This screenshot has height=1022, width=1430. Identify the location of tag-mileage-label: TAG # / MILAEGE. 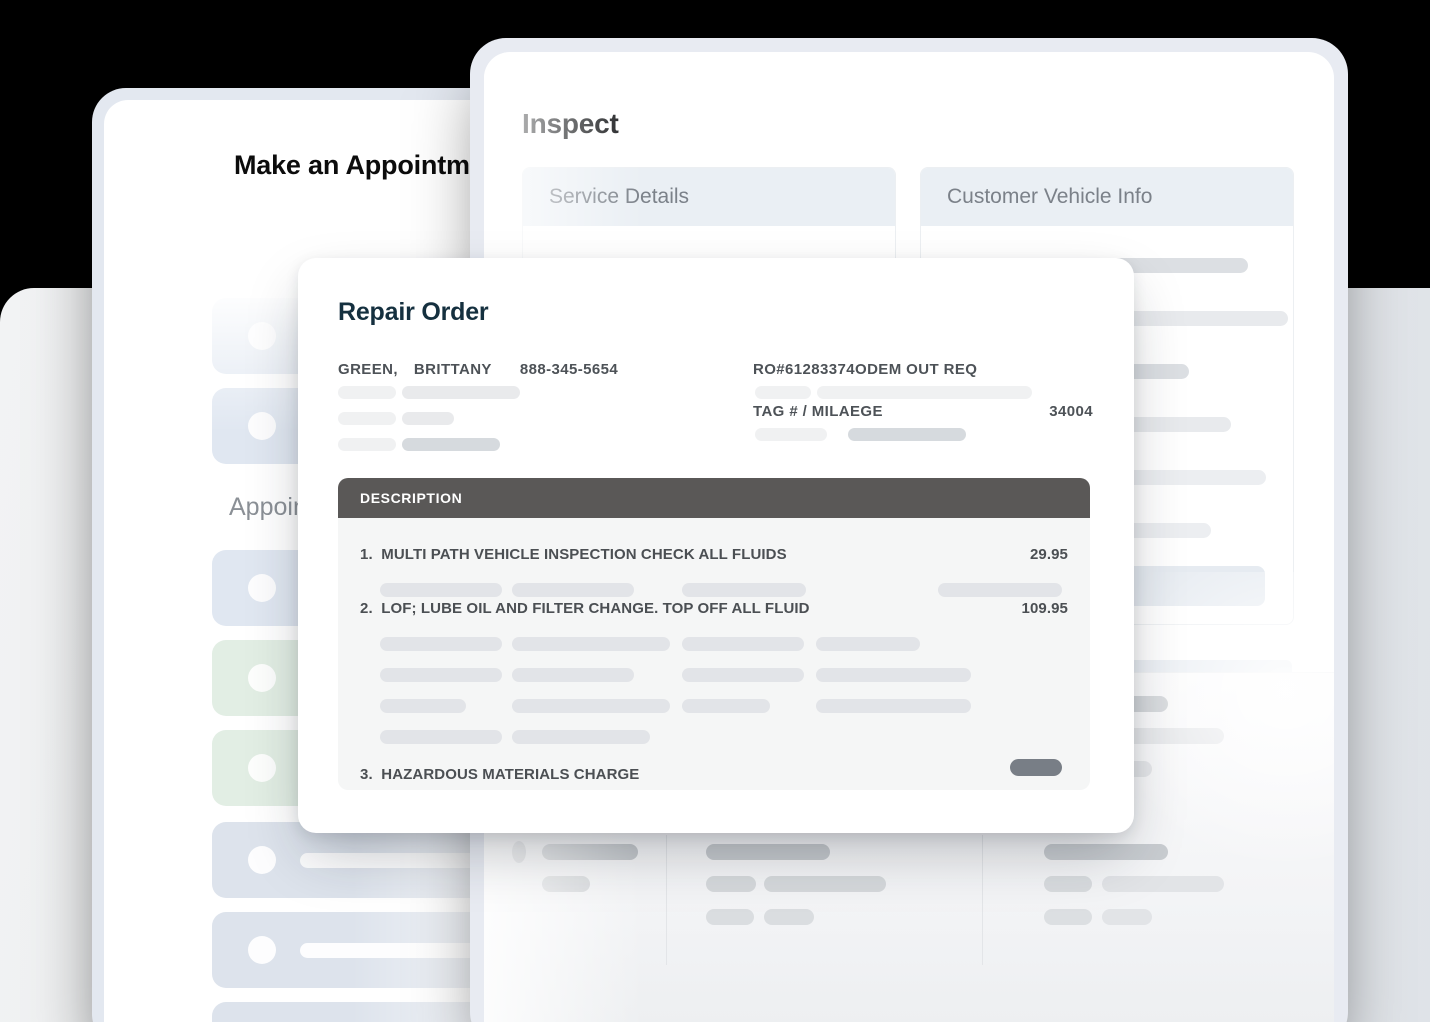
(818, 411).